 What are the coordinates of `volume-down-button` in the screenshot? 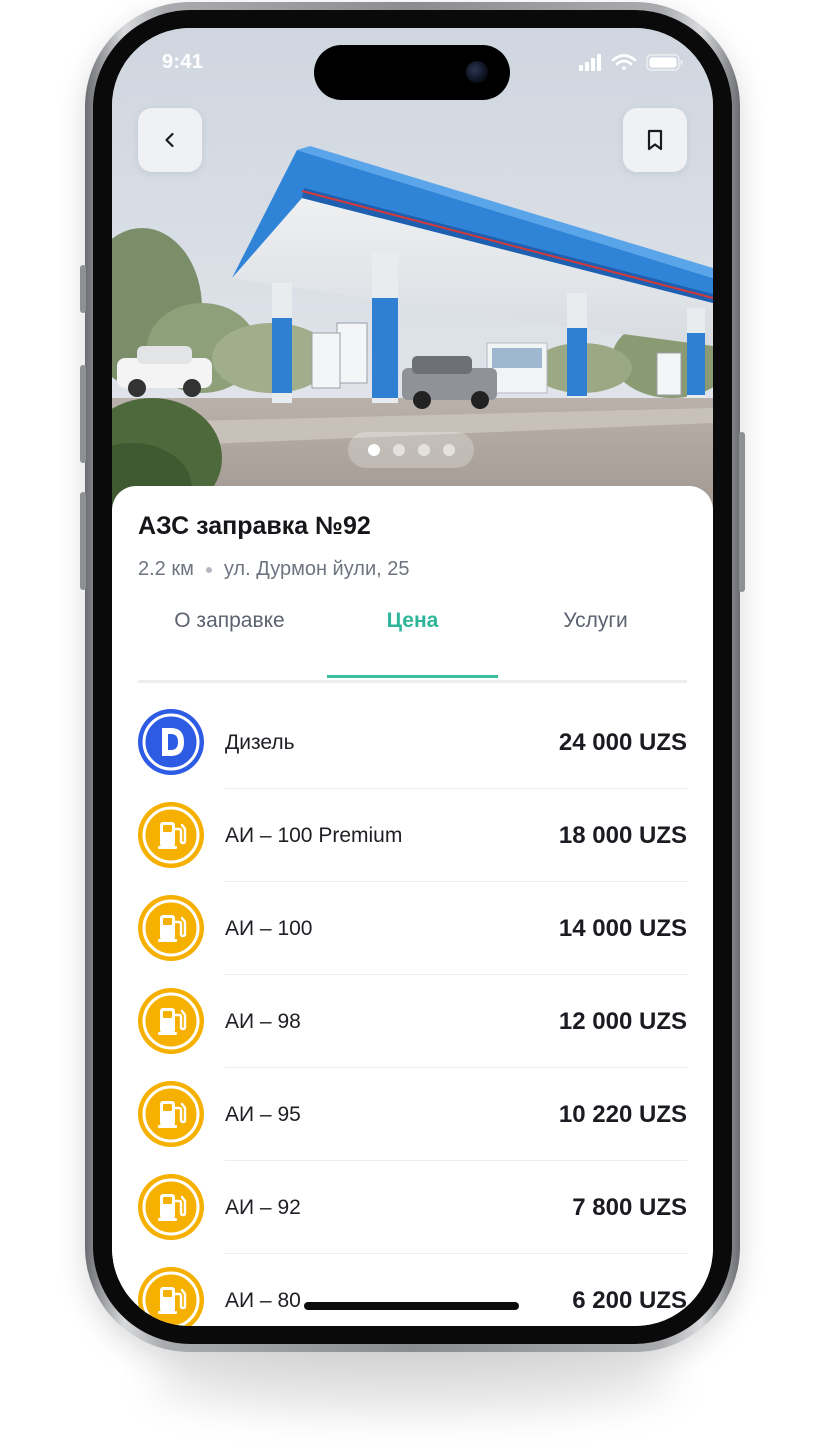 It's located at (83, 541).